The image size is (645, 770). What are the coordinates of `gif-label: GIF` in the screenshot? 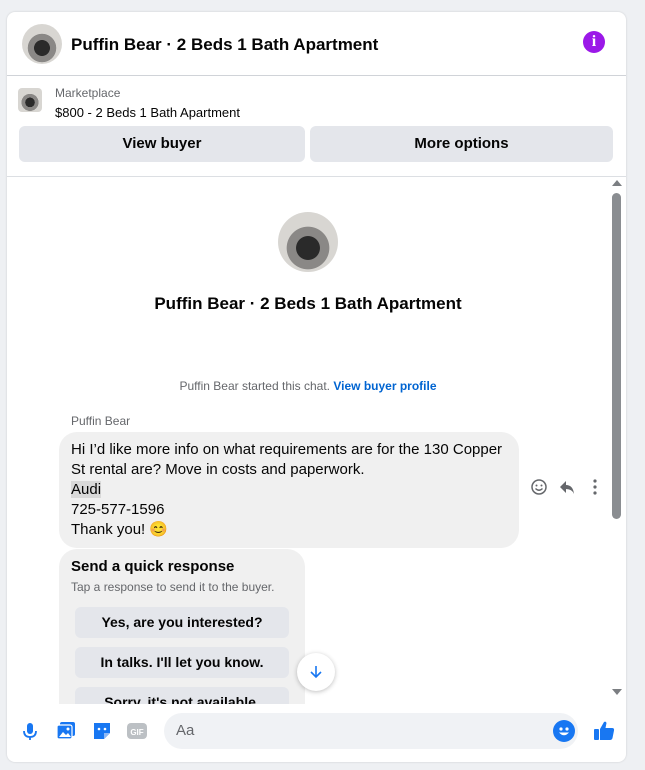 It's located at (136, 732).